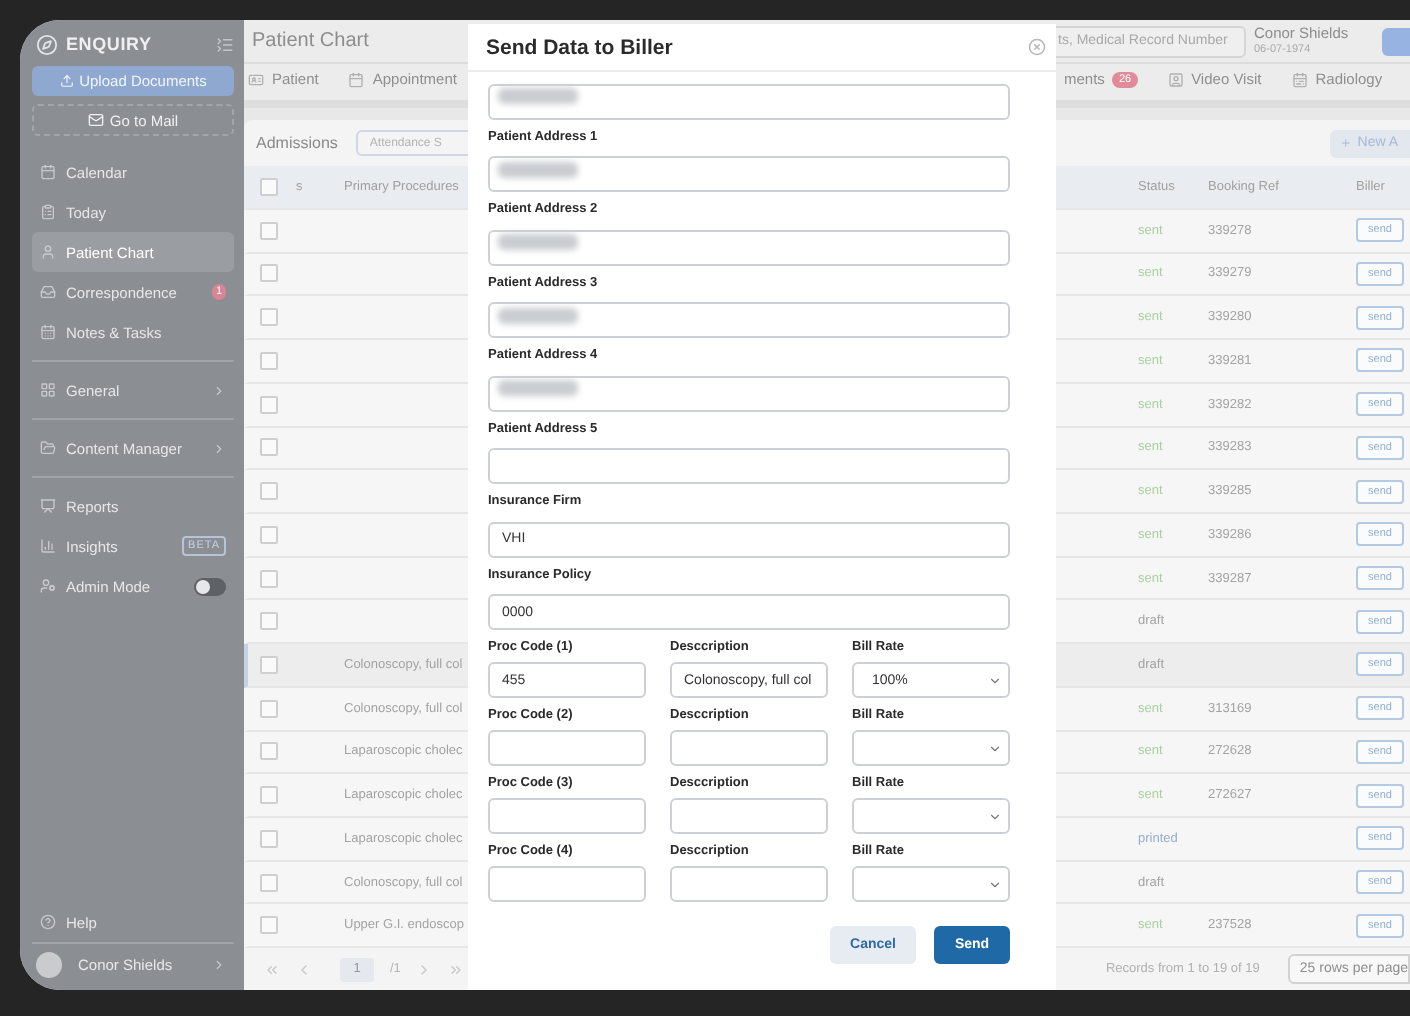 Image resolution: width=1410 pixels, height=1016 pixels. What do you see at coordinates (310, 41) in the screenshot?
I see `page-title: Patient Chart` at bounding box center [310, 41].